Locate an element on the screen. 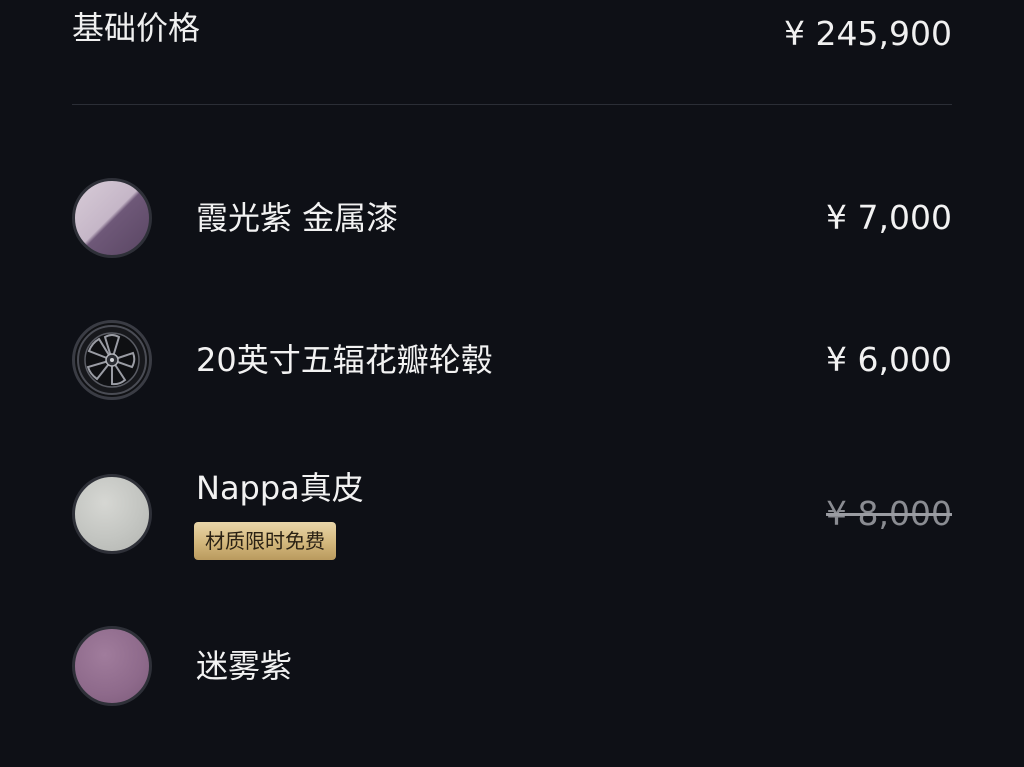  wheel-swatch is located at coordinates (112, 360).